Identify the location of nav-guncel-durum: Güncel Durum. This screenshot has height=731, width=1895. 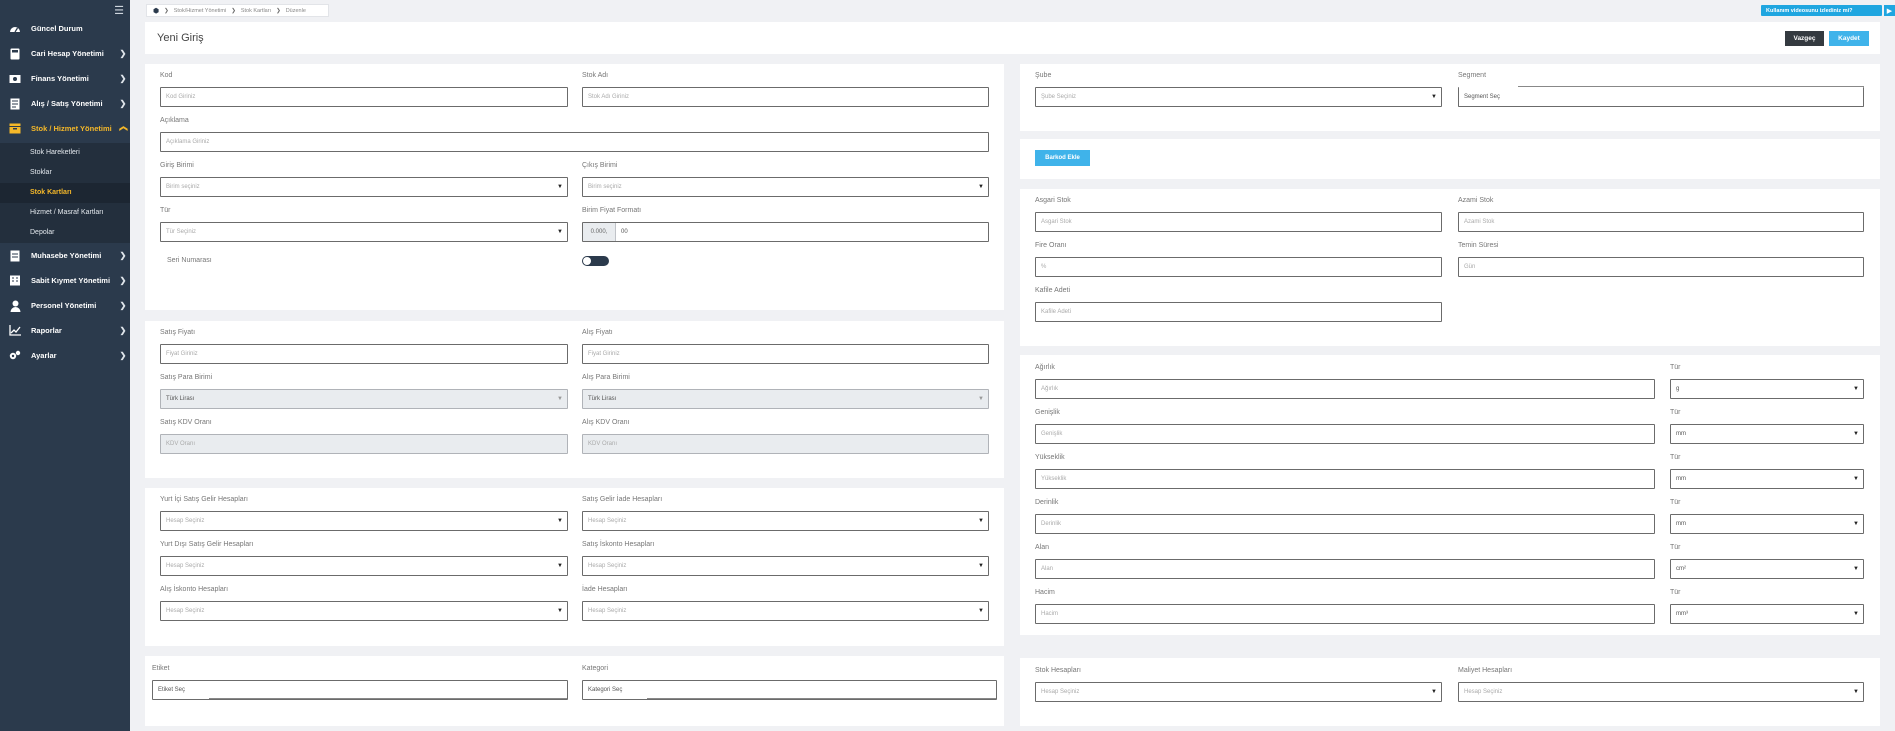
(65, 28).